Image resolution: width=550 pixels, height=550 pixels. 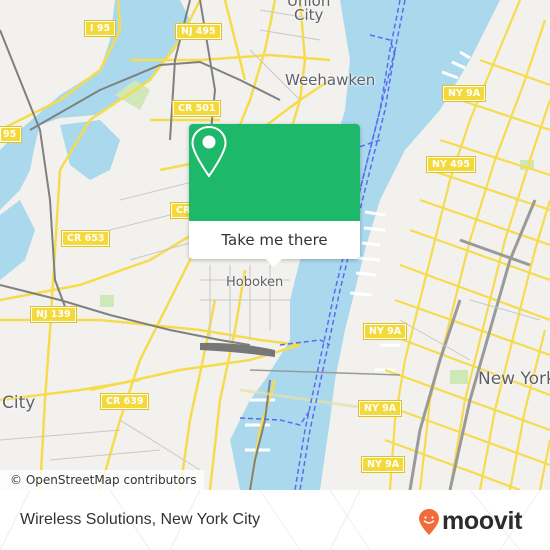 I want to click on road-shield-ny495: NY 495, so click(x=451, y=164).